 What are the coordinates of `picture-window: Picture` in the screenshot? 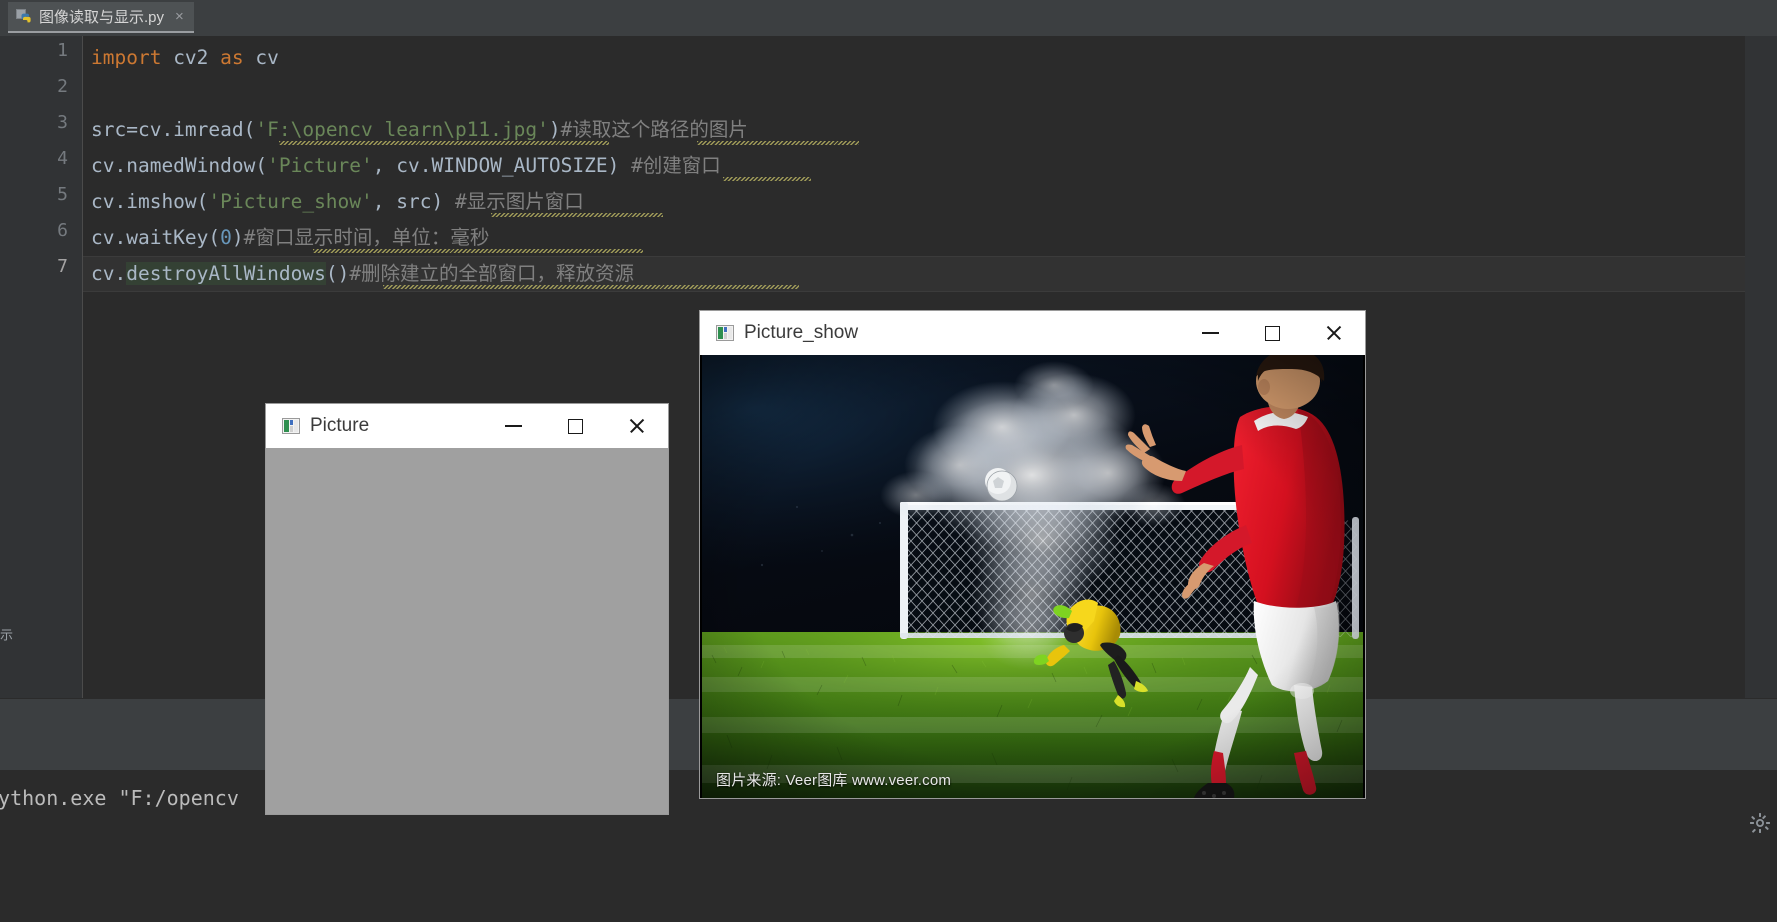 It's located at (467, 609).